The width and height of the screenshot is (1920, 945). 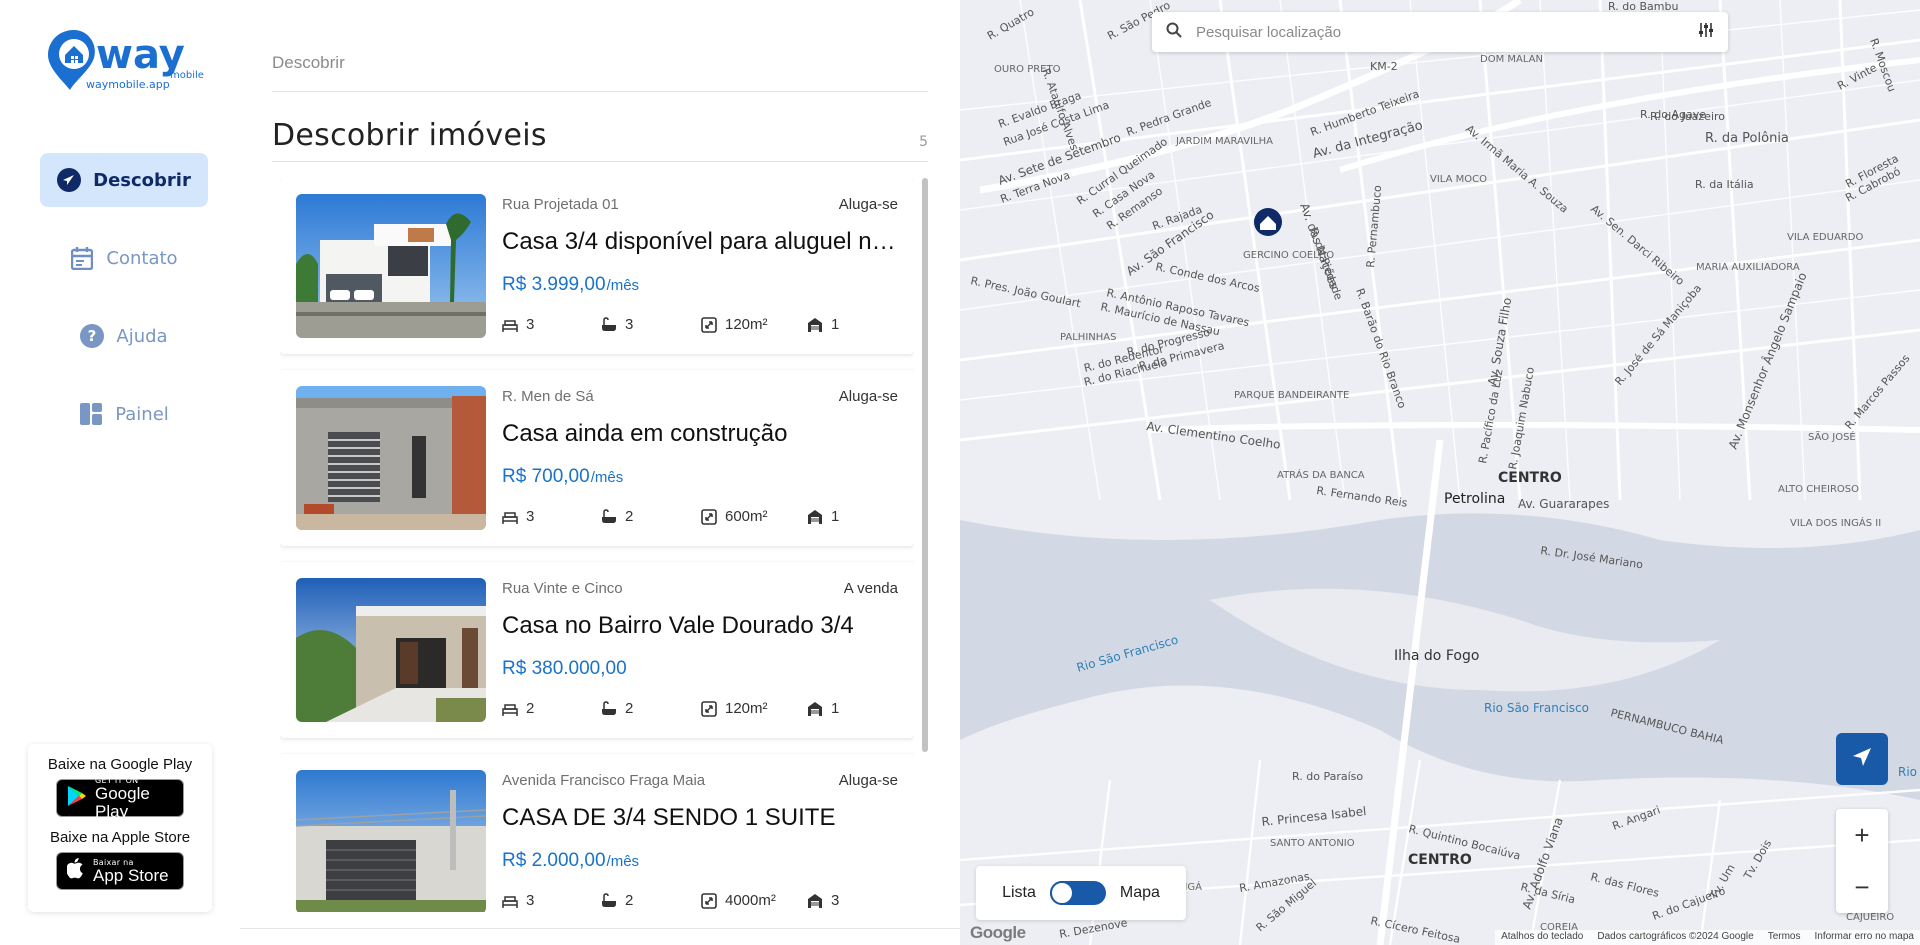 I want to click on keyboard-shortcuts-link: Atalhos do teclado, so click(x=1542, y=937).